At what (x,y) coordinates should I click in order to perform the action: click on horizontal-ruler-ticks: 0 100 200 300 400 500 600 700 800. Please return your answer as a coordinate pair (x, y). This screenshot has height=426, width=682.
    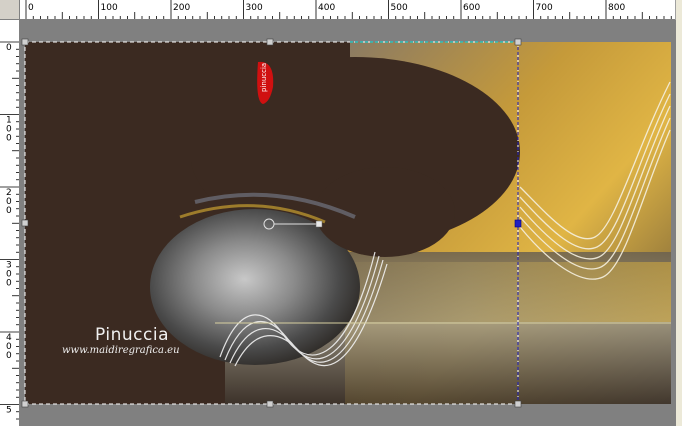
    Looking at the image, I should click on (348, 9).